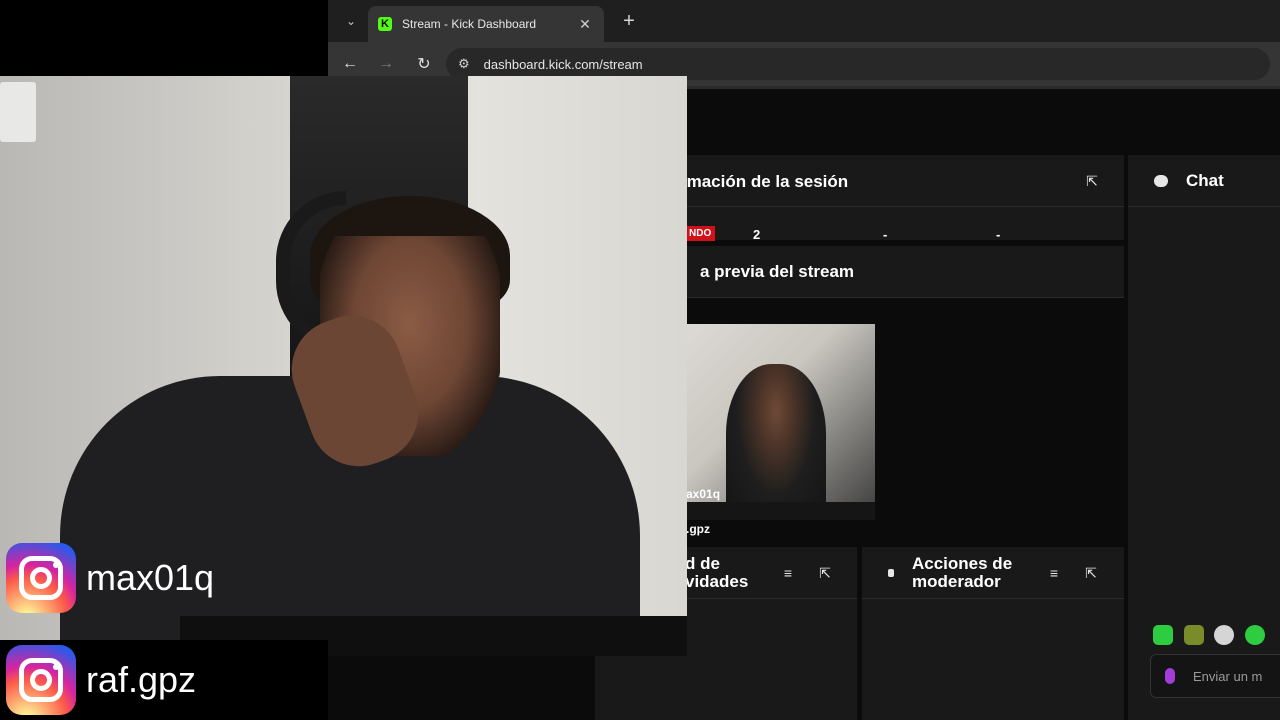 This screenshot has width=1280, height=720. Describe the element at coordinates (962, 563) in the screenshot. I see `mod-title-line1: Acciones de` at that location.